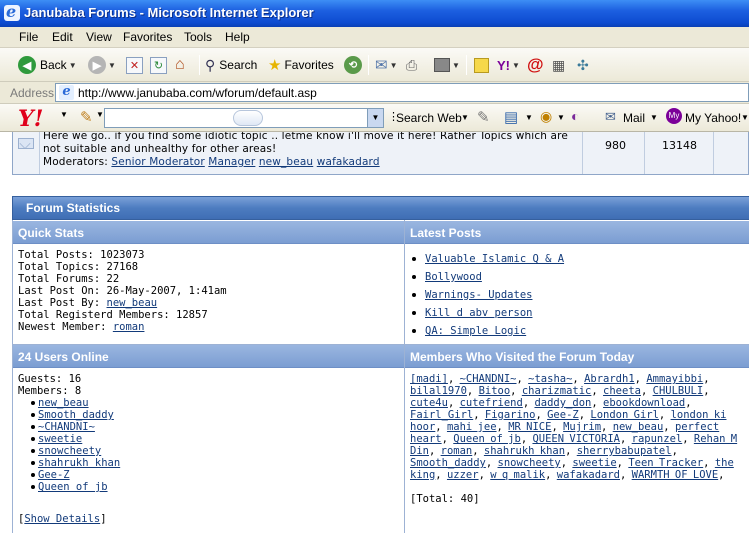  Describe the element at coordinates (286, 162) in the screenshot. I see `moderator-link: new_beau` at that location.